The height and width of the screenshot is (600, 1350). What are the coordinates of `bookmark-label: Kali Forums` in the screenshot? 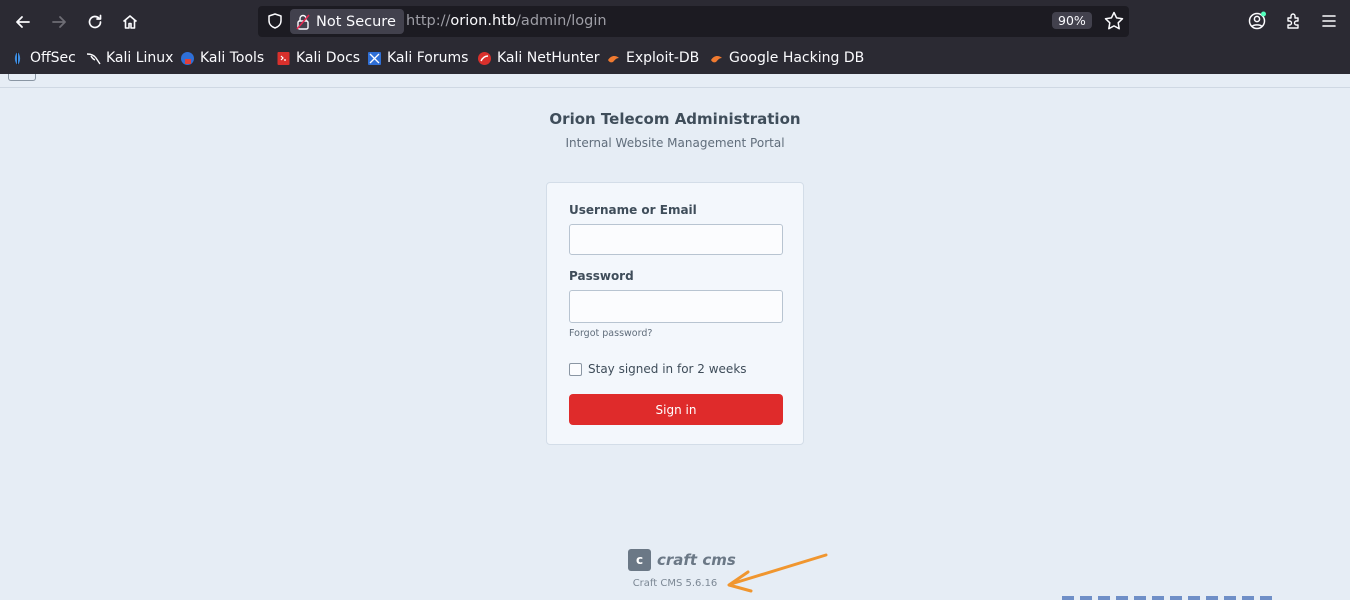 It's located at (428, 58).